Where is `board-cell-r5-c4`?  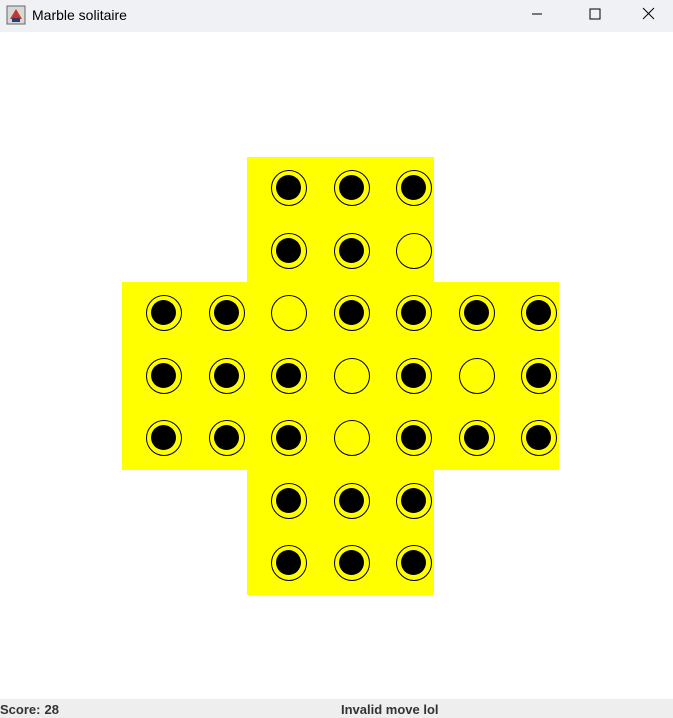 board-cell-r5-c4 is located at coordinates (414, 500).